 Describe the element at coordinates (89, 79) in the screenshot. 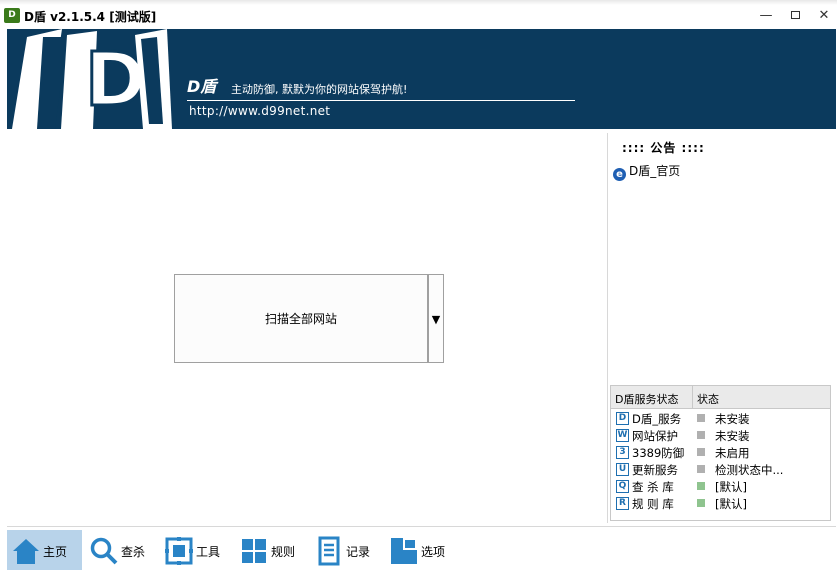

I see `d-shield-logo: D` at that location.